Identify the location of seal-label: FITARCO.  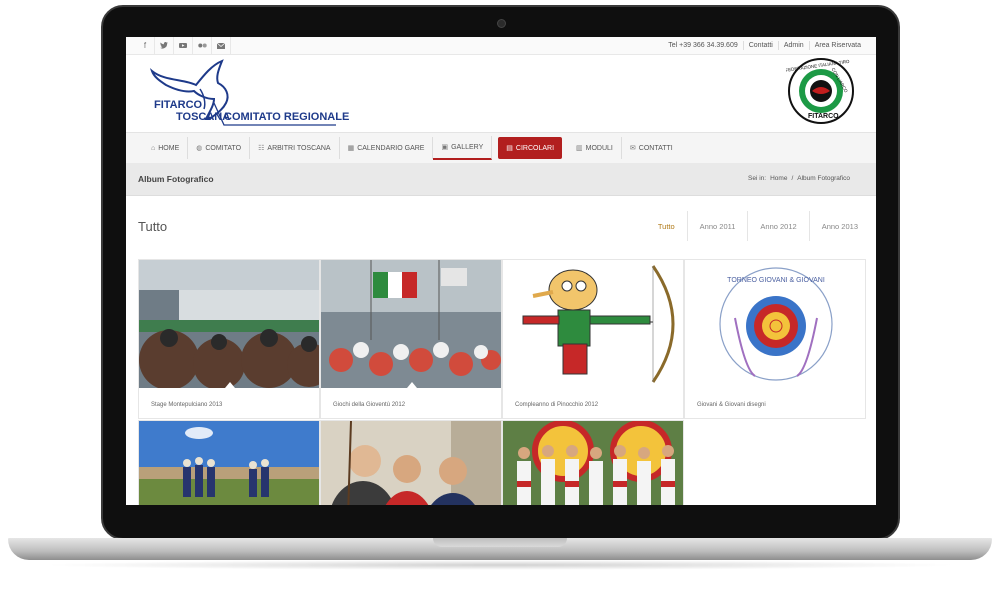
(823, 116).